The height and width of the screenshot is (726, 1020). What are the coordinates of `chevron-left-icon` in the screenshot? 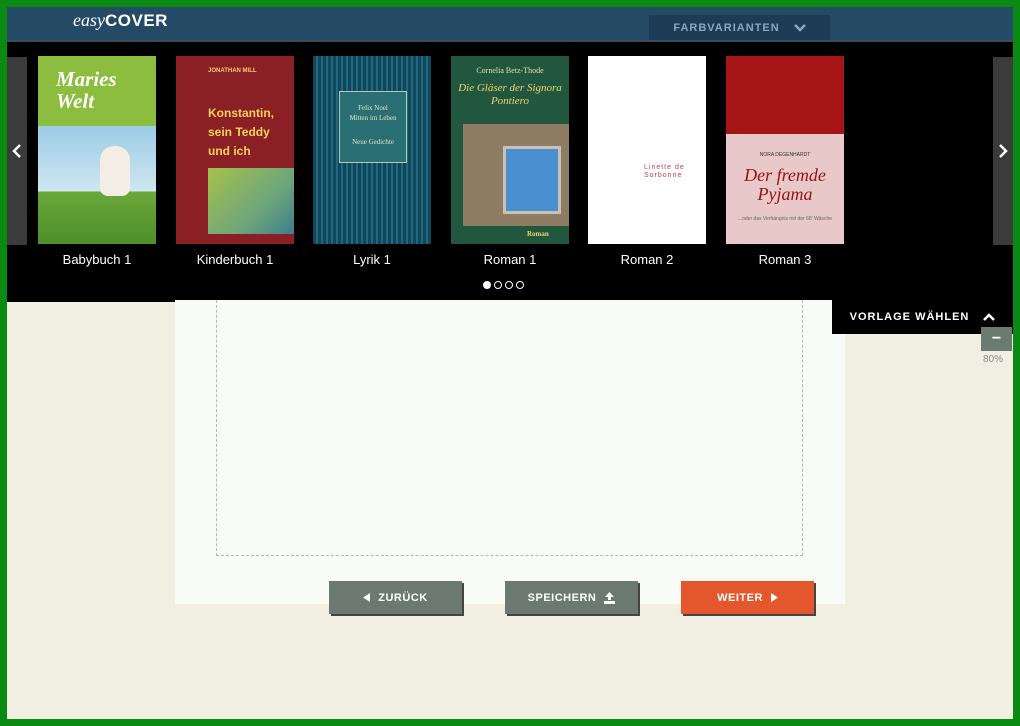 It's located at (16, 151).